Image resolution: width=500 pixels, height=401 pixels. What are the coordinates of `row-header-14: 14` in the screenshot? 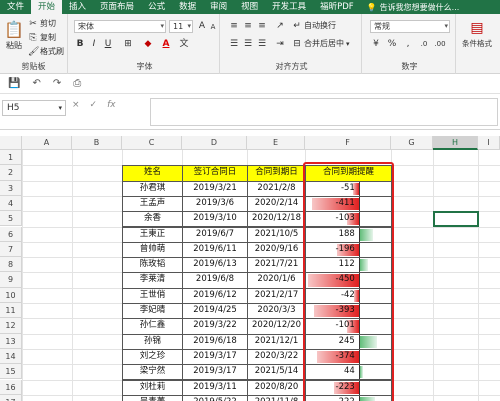 It's located at (11, 356).